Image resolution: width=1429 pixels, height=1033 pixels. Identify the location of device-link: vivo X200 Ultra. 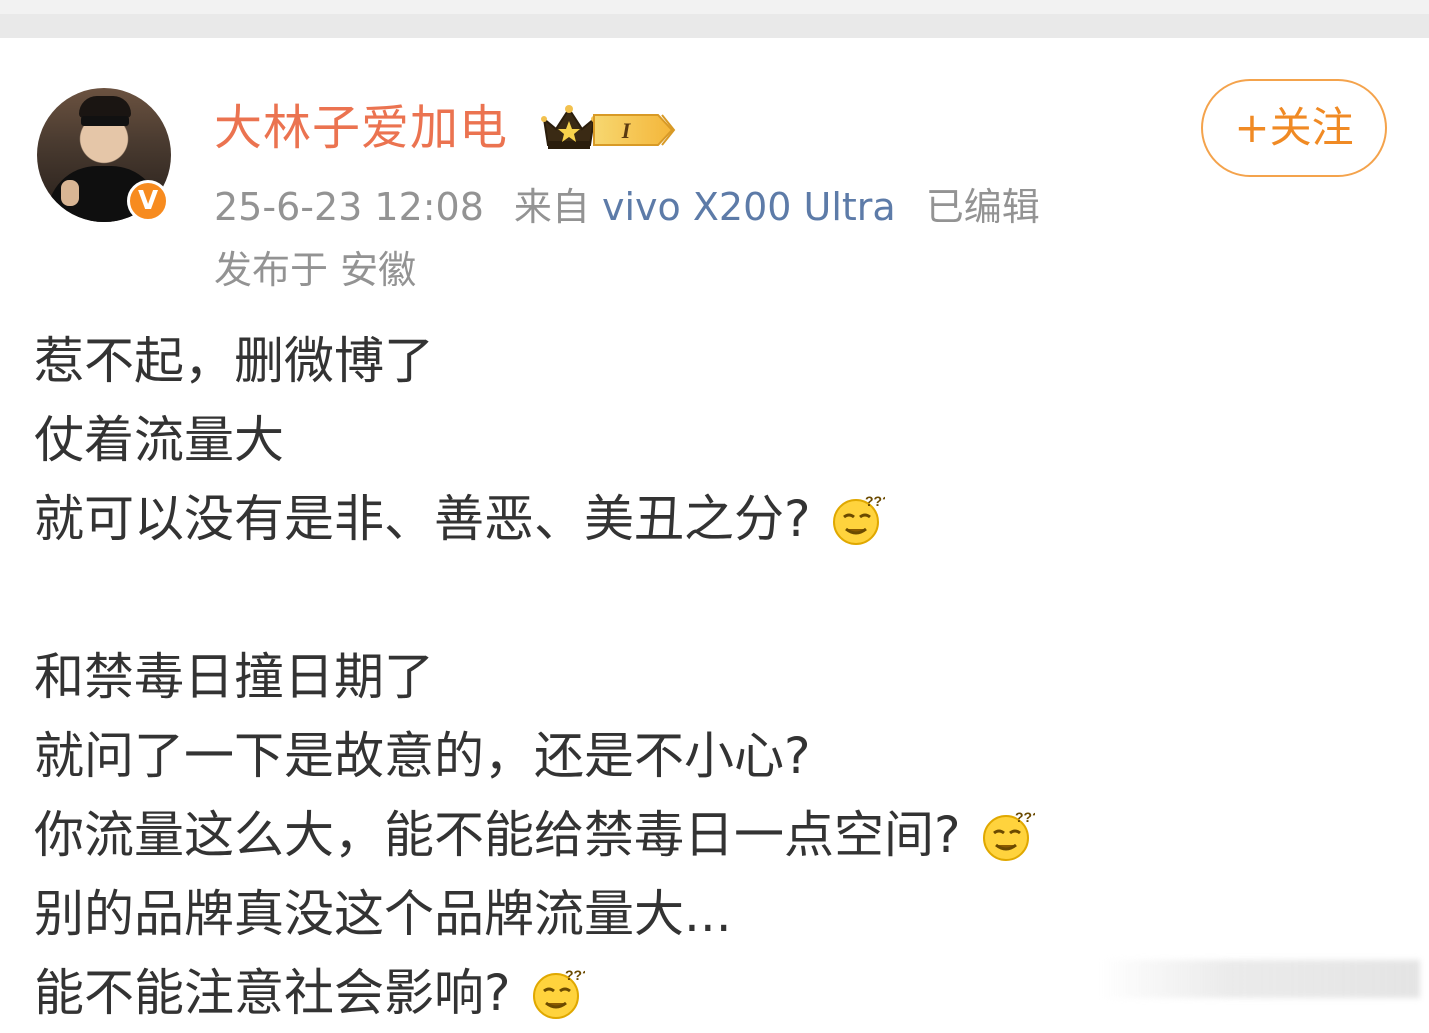
(749, 207).